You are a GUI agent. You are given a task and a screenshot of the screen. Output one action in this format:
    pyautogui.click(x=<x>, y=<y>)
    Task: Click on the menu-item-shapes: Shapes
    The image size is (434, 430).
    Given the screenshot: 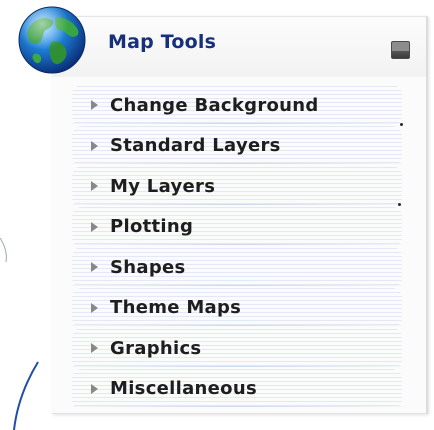 What is the action you would take?
    pyautogui.click(x=237, y=267)
    